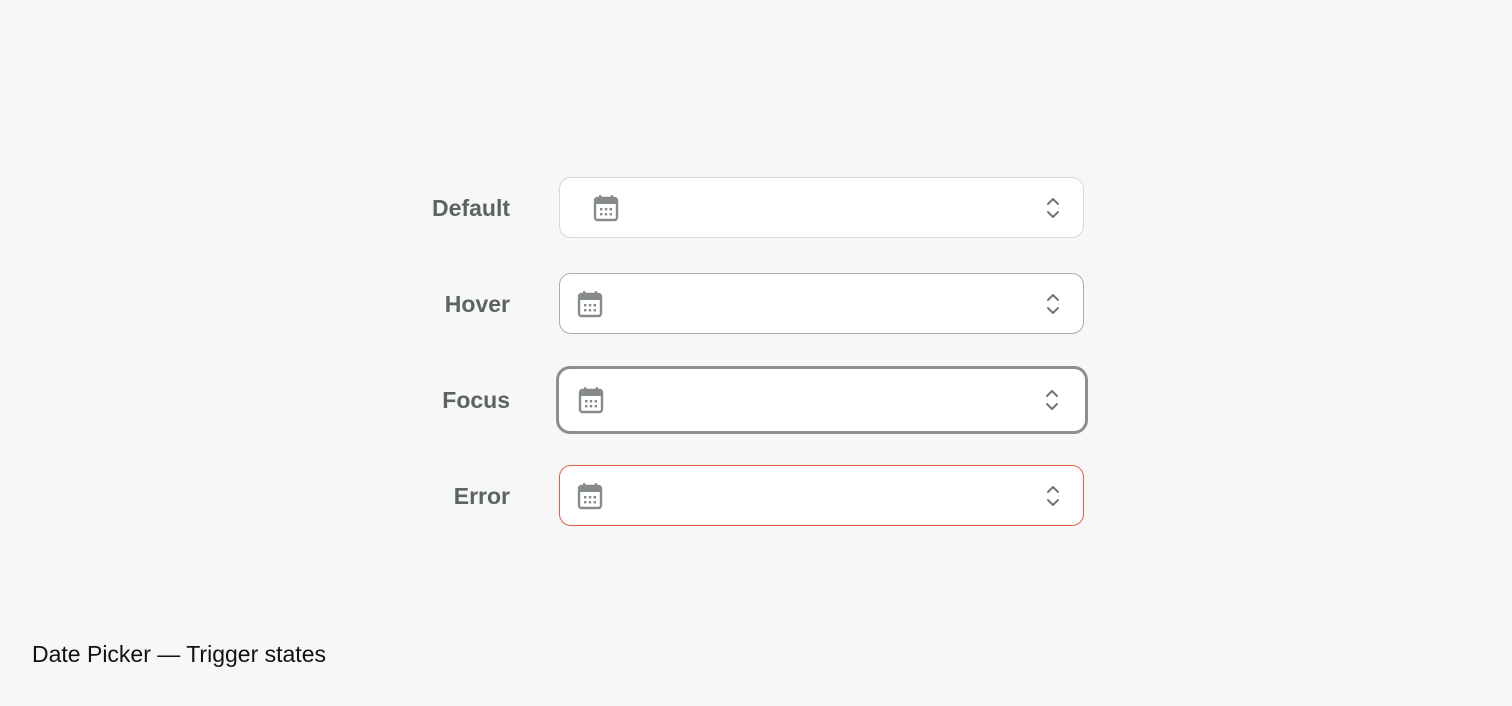 The height and width of the screenshot is (706, 1512). I want to click on state-label-focus: Focus, so click(476, 400).